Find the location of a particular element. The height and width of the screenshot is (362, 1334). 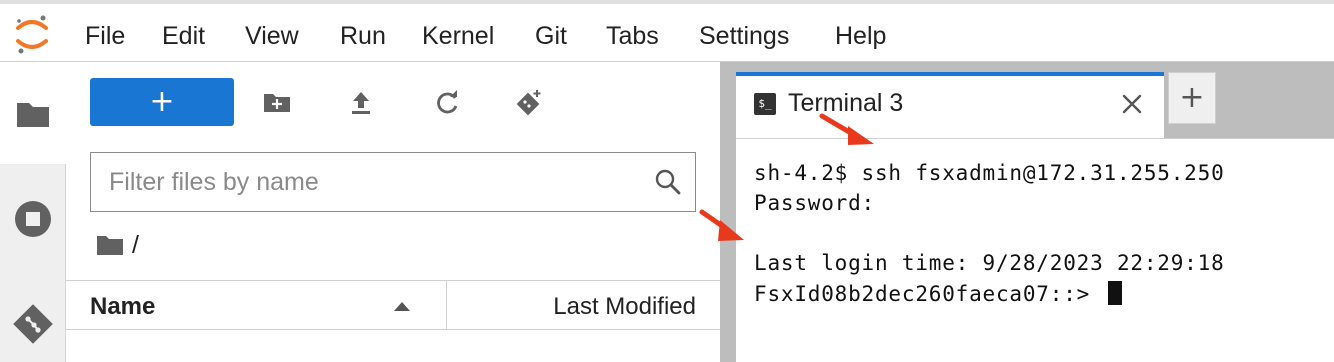

left-activity-bar is located at coordinates (33, 212).